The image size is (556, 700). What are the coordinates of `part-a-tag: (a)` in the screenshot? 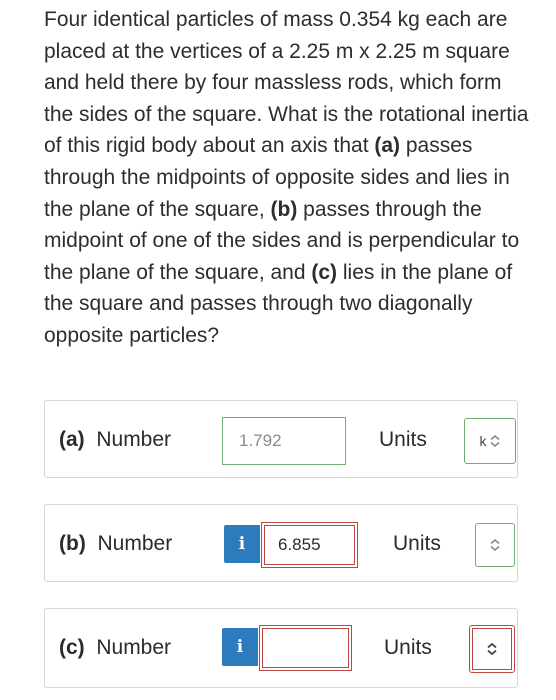 It's located at (387, 146).